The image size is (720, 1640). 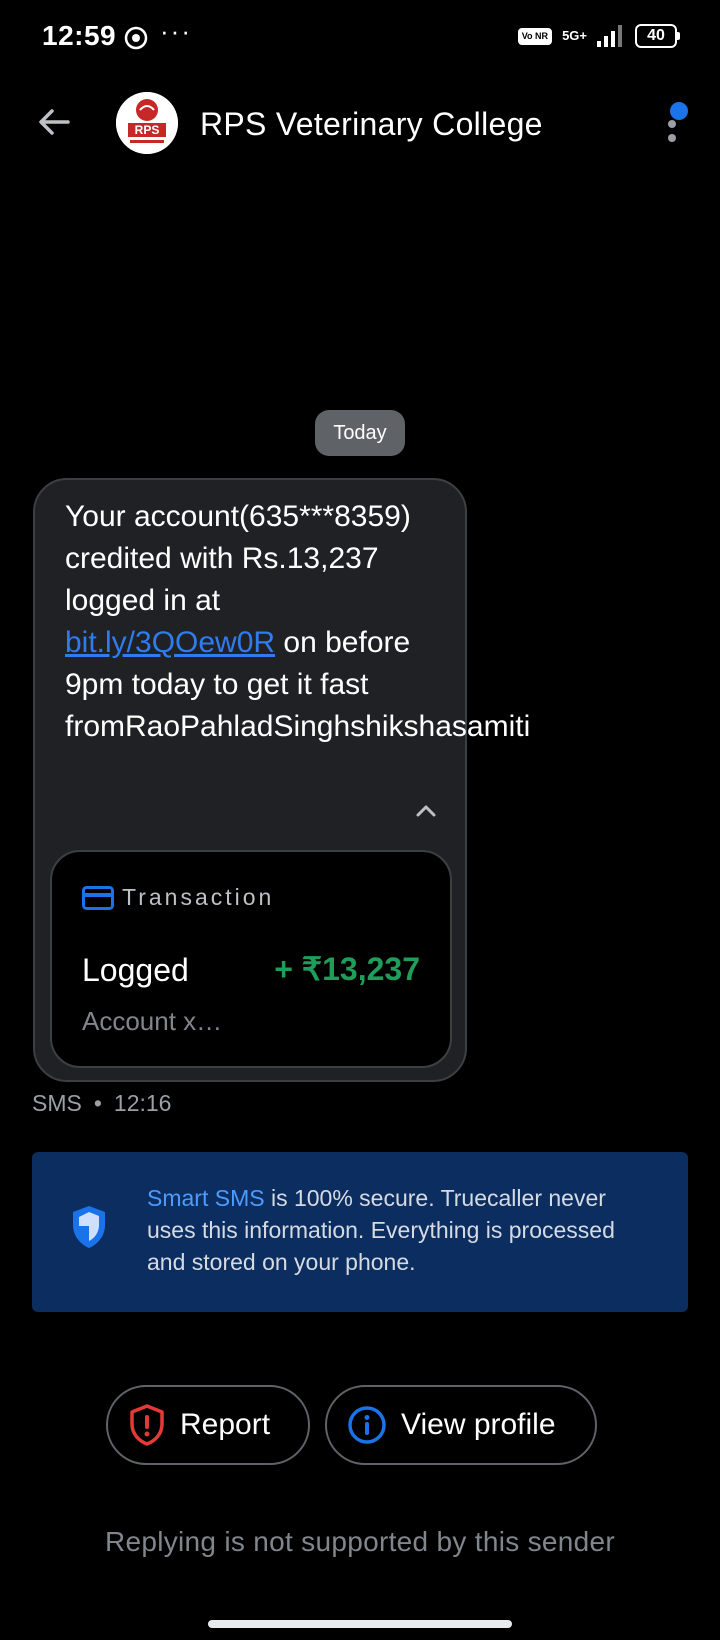 I want to click on network-type: 5G+, so click(x=574, y=35).